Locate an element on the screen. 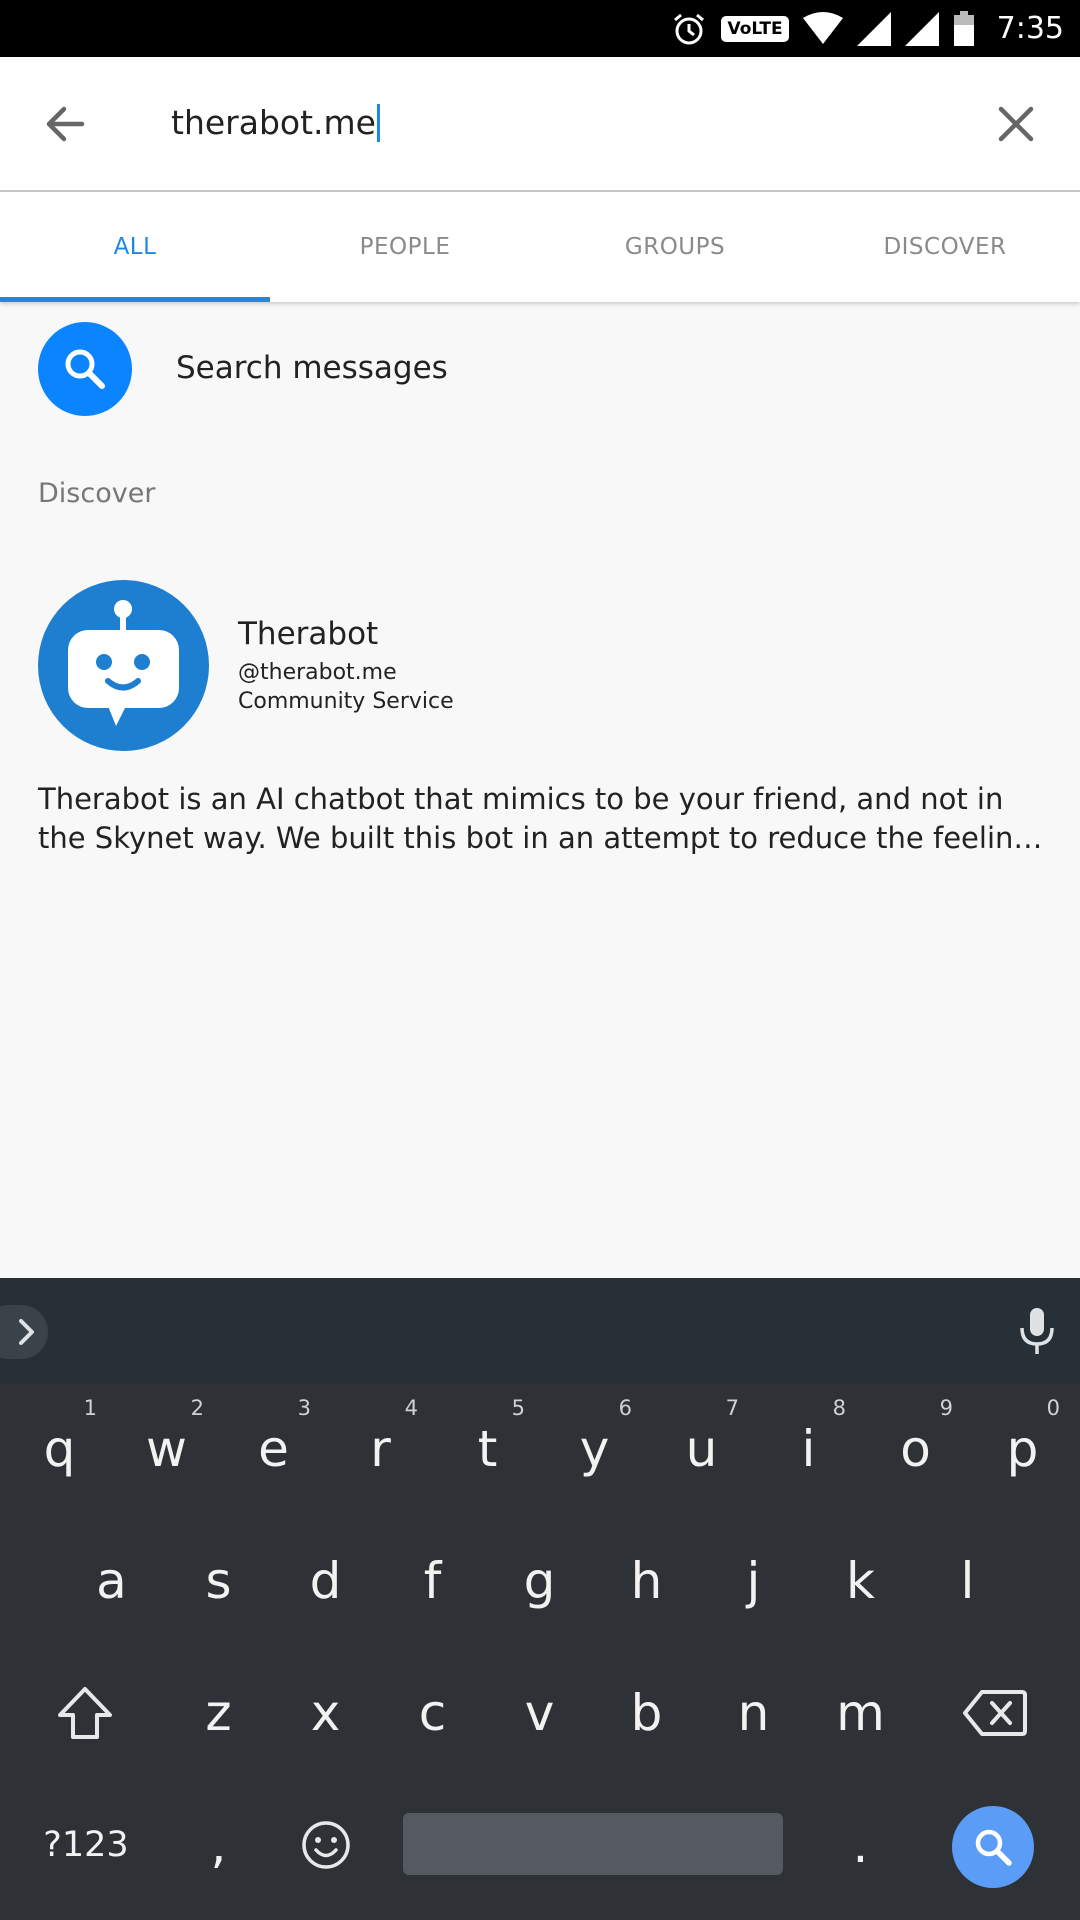 This screenshot has height=1920, width=1080. chevron-right-icon is located at coordinates (26, 1332).